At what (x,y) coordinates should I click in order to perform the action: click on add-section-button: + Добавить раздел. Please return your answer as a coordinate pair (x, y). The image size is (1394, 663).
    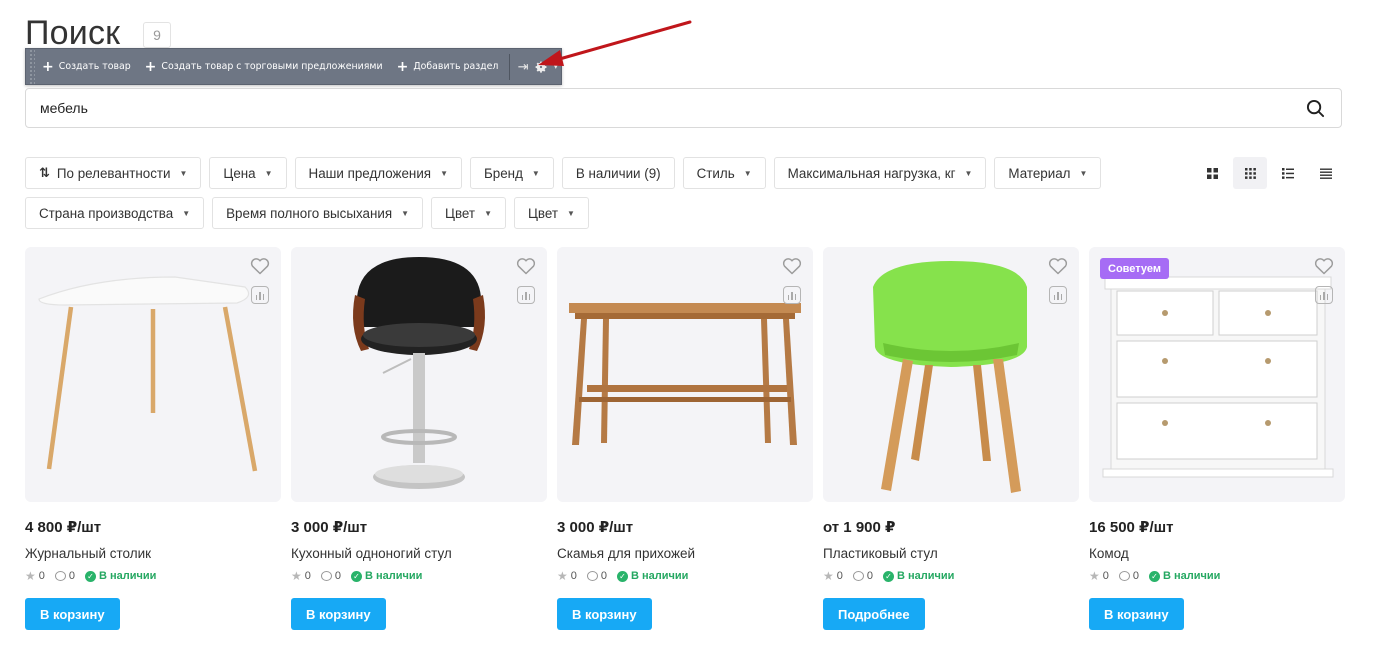
    Looking at the image, I should click on (448, 66).